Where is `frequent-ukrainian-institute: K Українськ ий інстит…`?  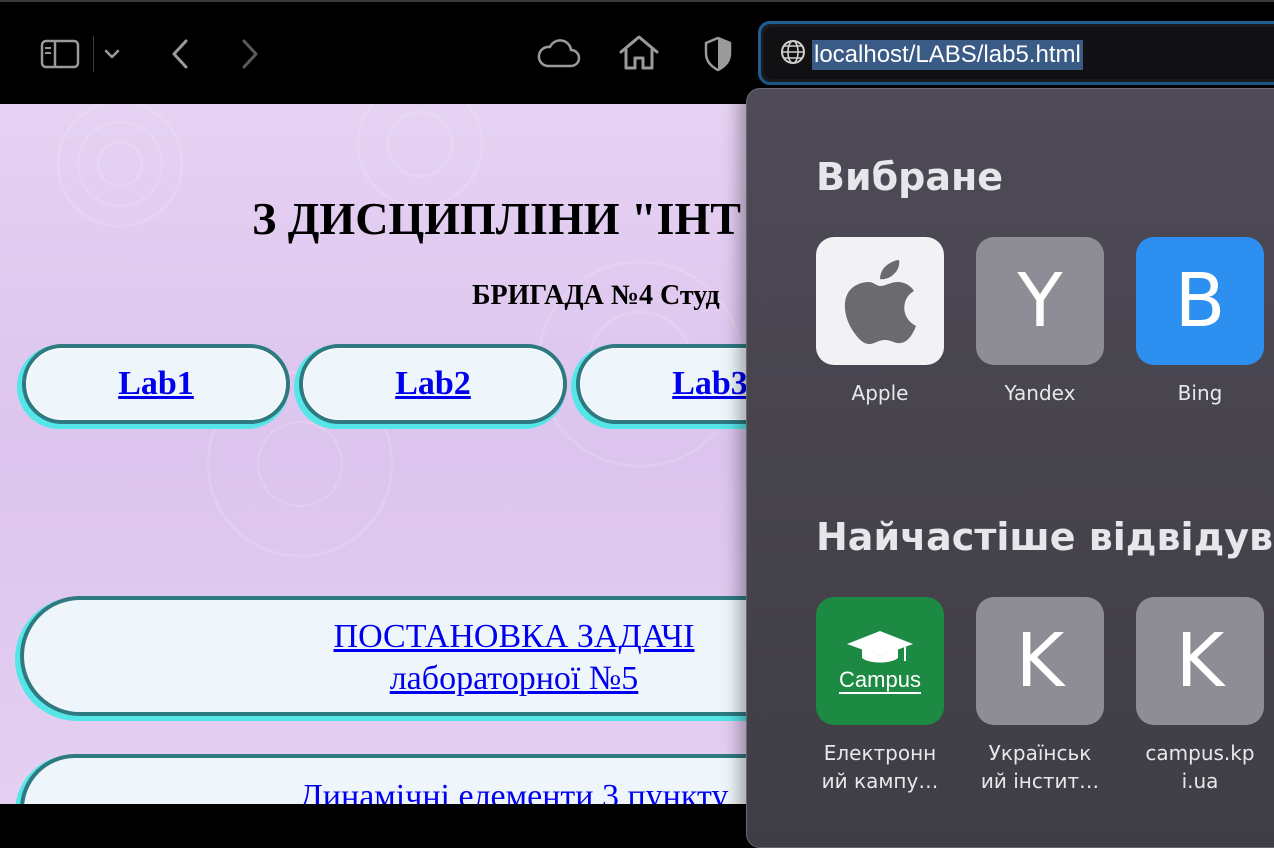
frequent-ukrainian-institute: K Українськ ий інстит… is located at coordinates (1040, 696).